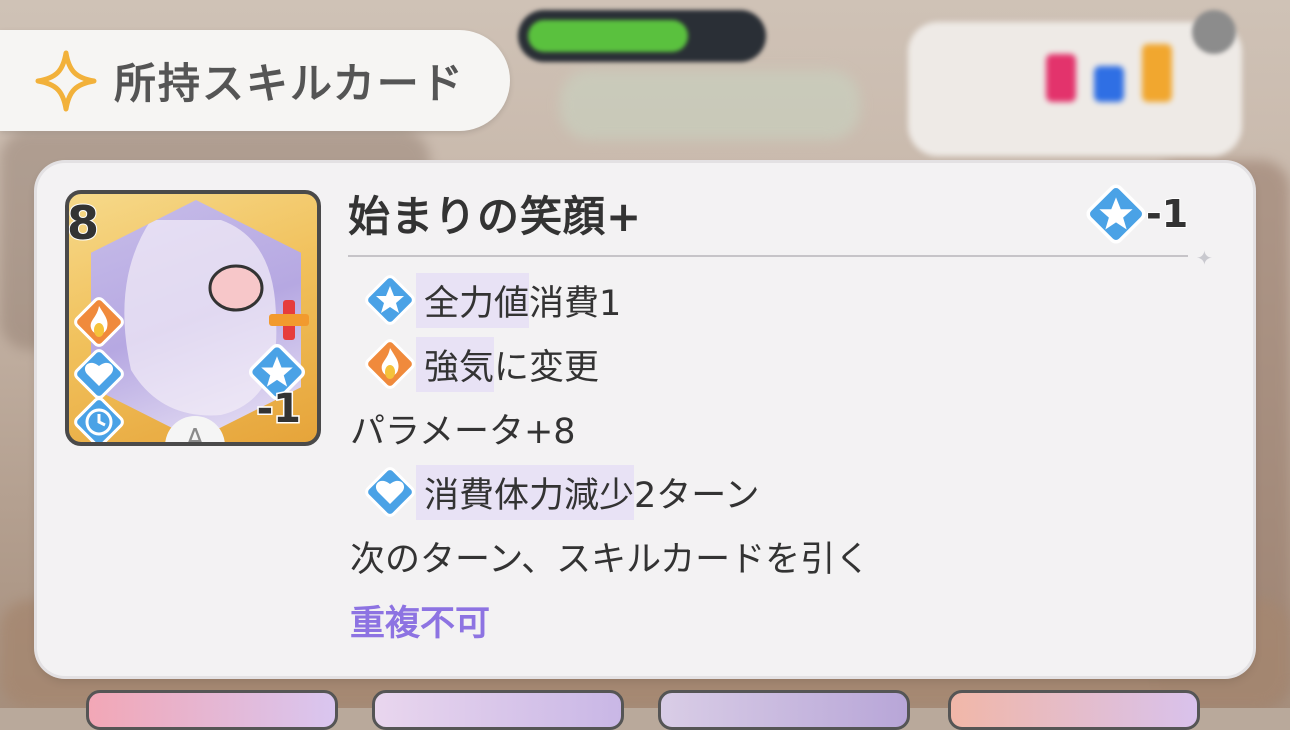  What do you see at coordinates (455, 364) in the screenshot?
I see `effect-keyword: 強気` at bounding box center [455, 364].